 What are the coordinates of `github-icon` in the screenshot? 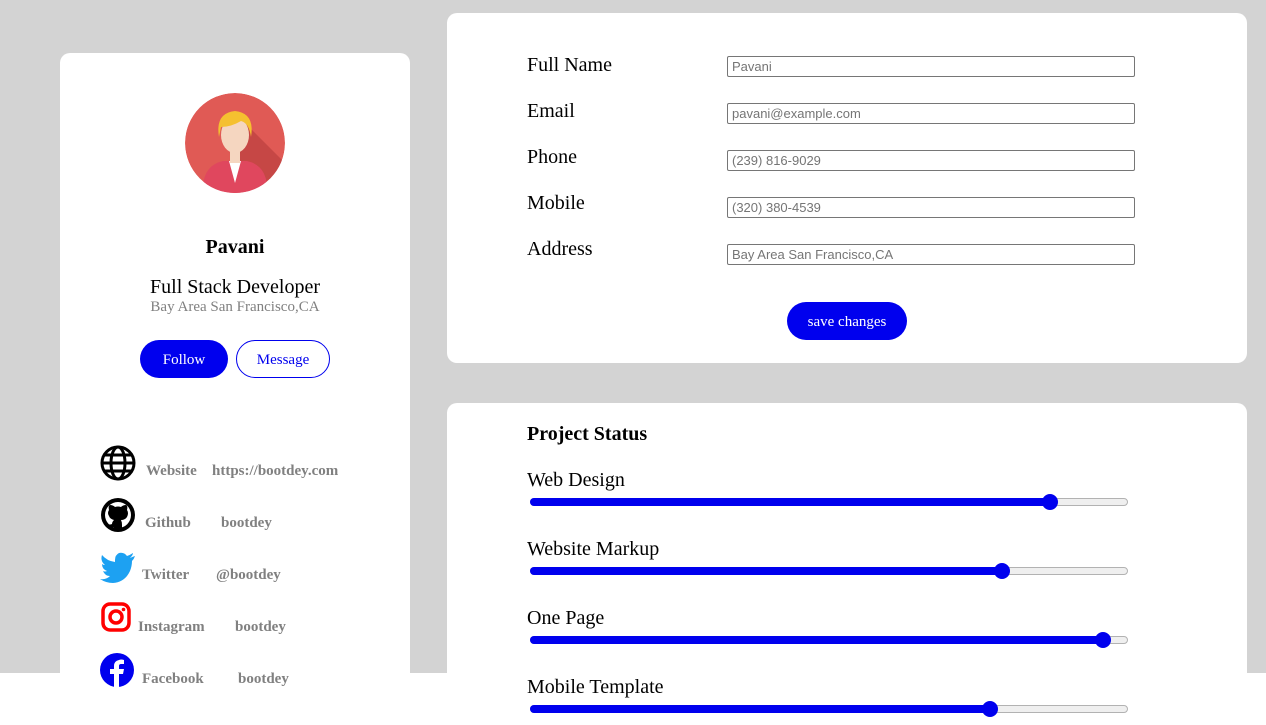 It's located at (118, 515).